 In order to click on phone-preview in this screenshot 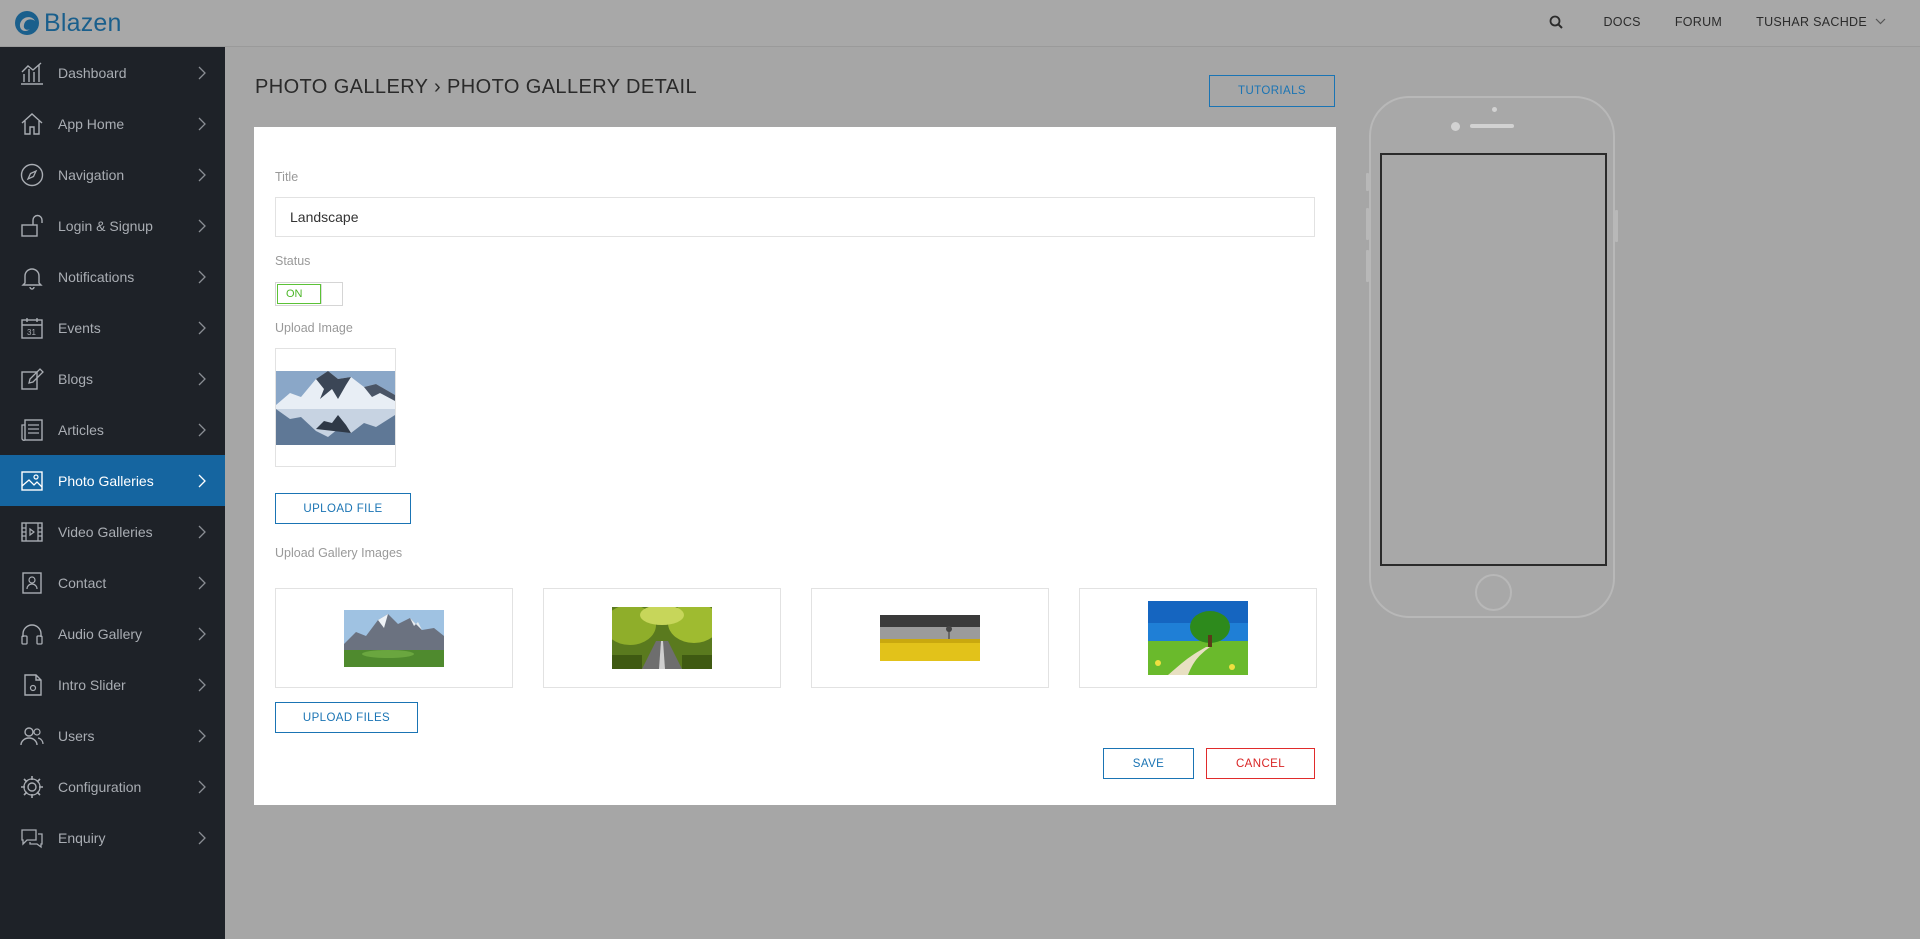, I will do `click(1492, 357)`.